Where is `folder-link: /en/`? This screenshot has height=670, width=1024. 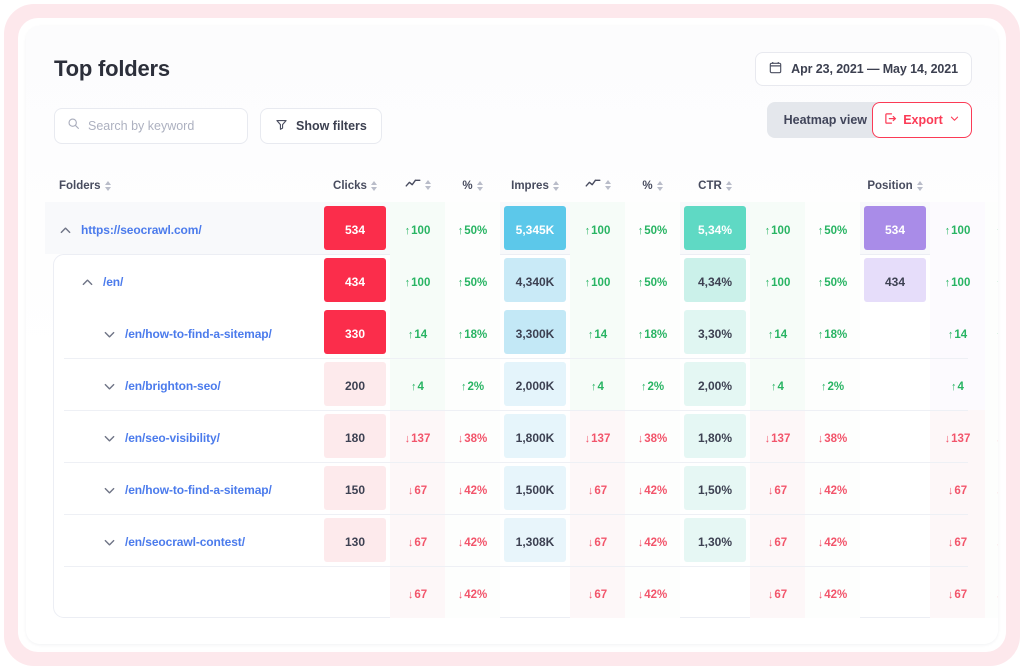 folder-link: /en/ is located at coordinates (113, 282).